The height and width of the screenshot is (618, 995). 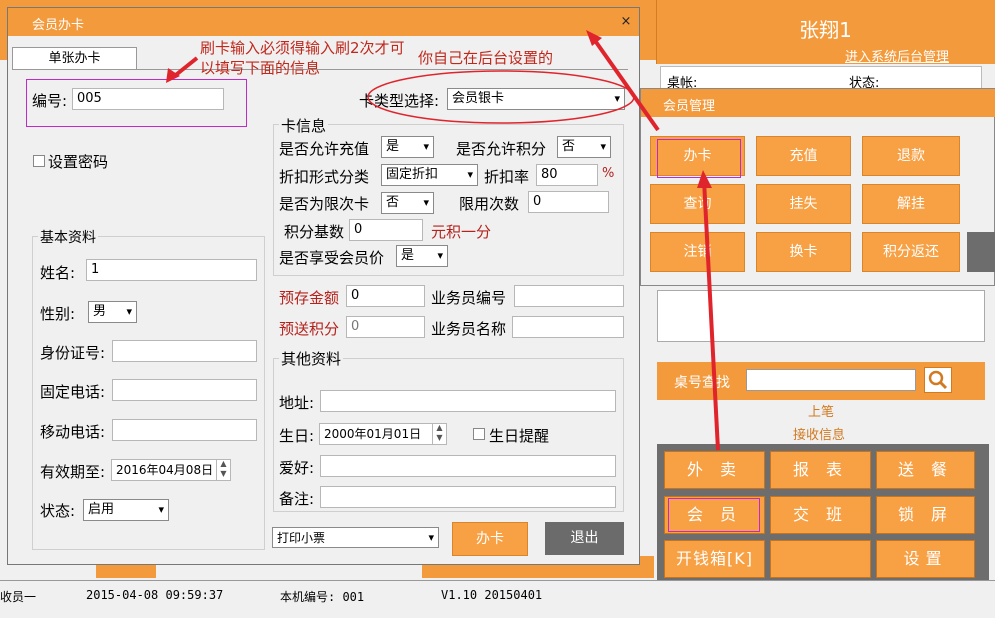 What do you see at coordinates (704, 179) in the screenshot?
I see `arrowhead-issue-card` at bounding box center [704, 179].